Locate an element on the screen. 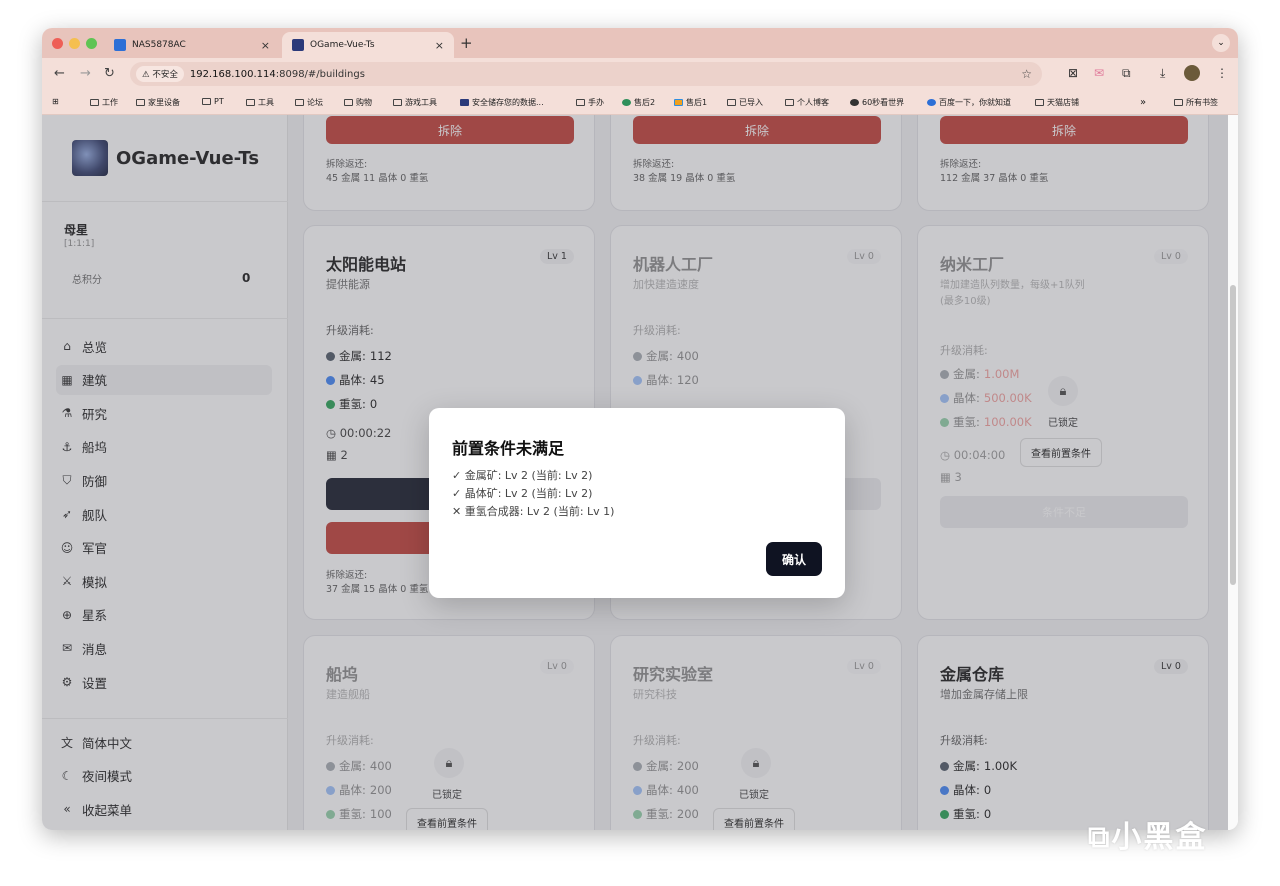 The height and width of the screenshot is (886, 1280). bookmark-item: 天猫店铺 is located at coordinates (1057, 102).